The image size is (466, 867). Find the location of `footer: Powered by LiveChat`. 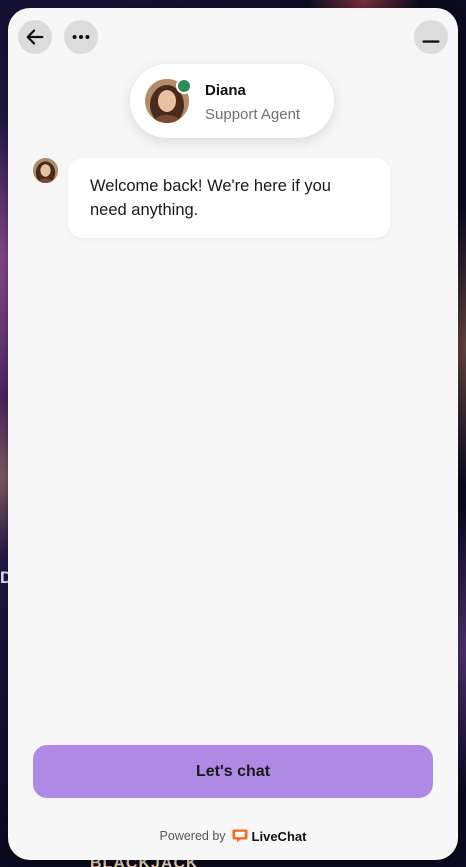

footer: Powered by LiveChat is located at coordinates (233, 836).